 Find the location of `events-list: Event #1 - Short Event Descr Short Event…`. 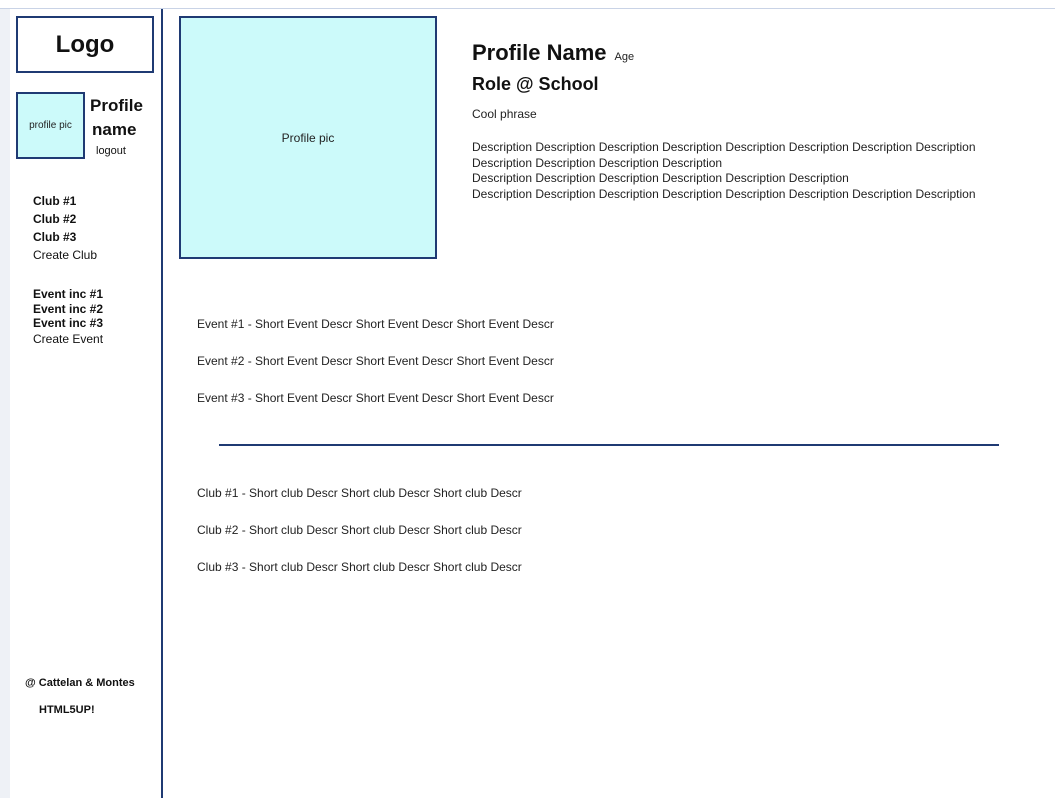

events-list: Event #1 - Short Event Descr Short Event… is located at coordinates (375, 371).